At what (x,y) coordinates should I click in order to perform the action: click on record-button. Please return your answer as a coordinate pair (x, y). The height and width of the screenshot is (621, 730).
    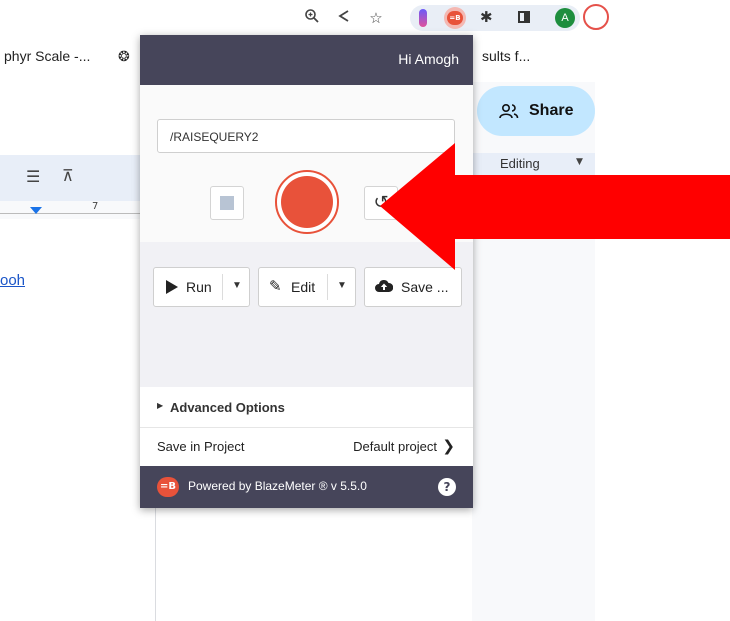
    Looking at the image, I should click on (307, 202).